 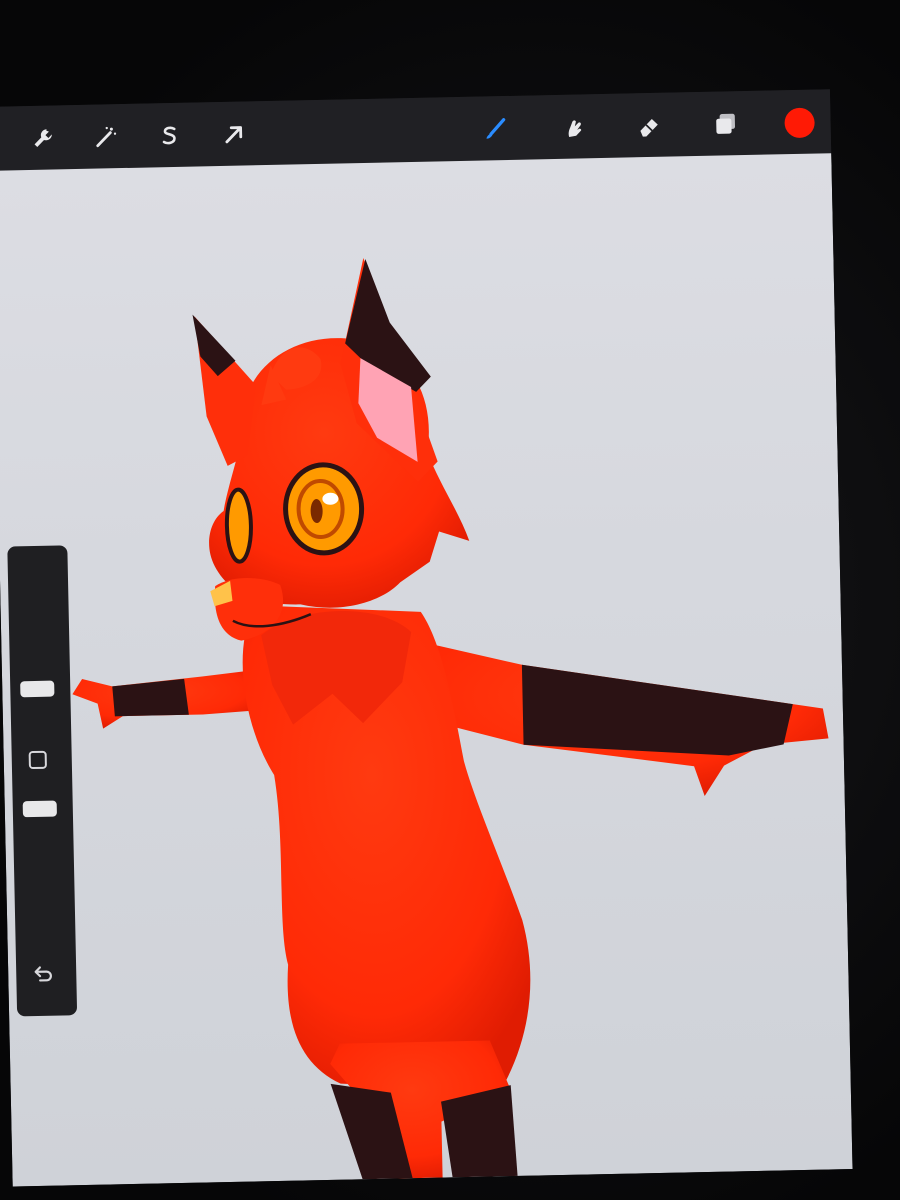 What do you see at coordinates (43, 138) in the screenshot?
I see `wrench-icon` at bounding box center [43, 138].